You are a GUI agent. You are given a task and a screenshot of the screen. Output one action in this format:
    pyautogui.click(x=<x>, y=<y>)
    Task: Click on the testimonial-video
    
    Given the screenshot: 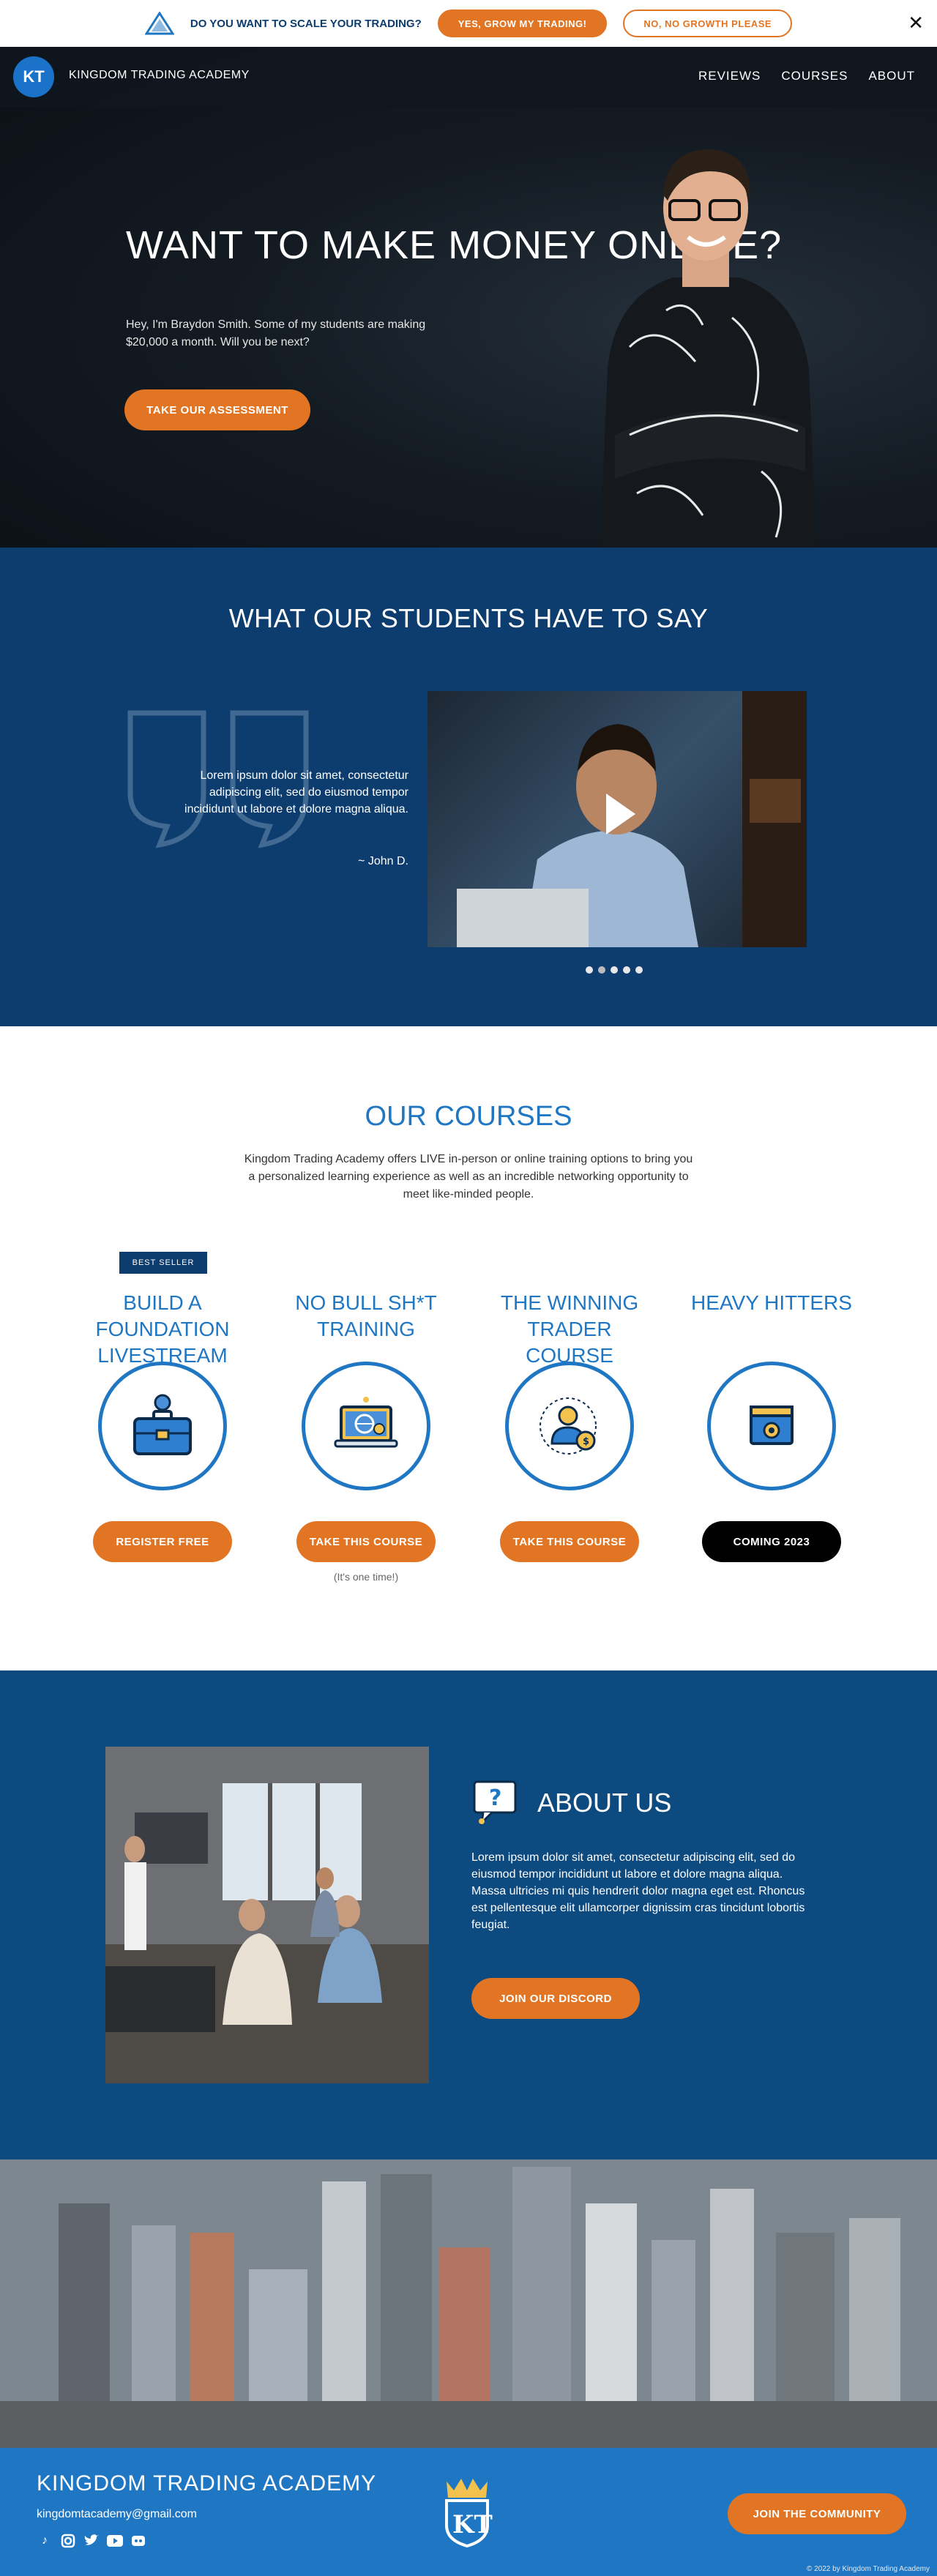 What is the action you would take?
    pyautogui.click(x=617, y=819)
    